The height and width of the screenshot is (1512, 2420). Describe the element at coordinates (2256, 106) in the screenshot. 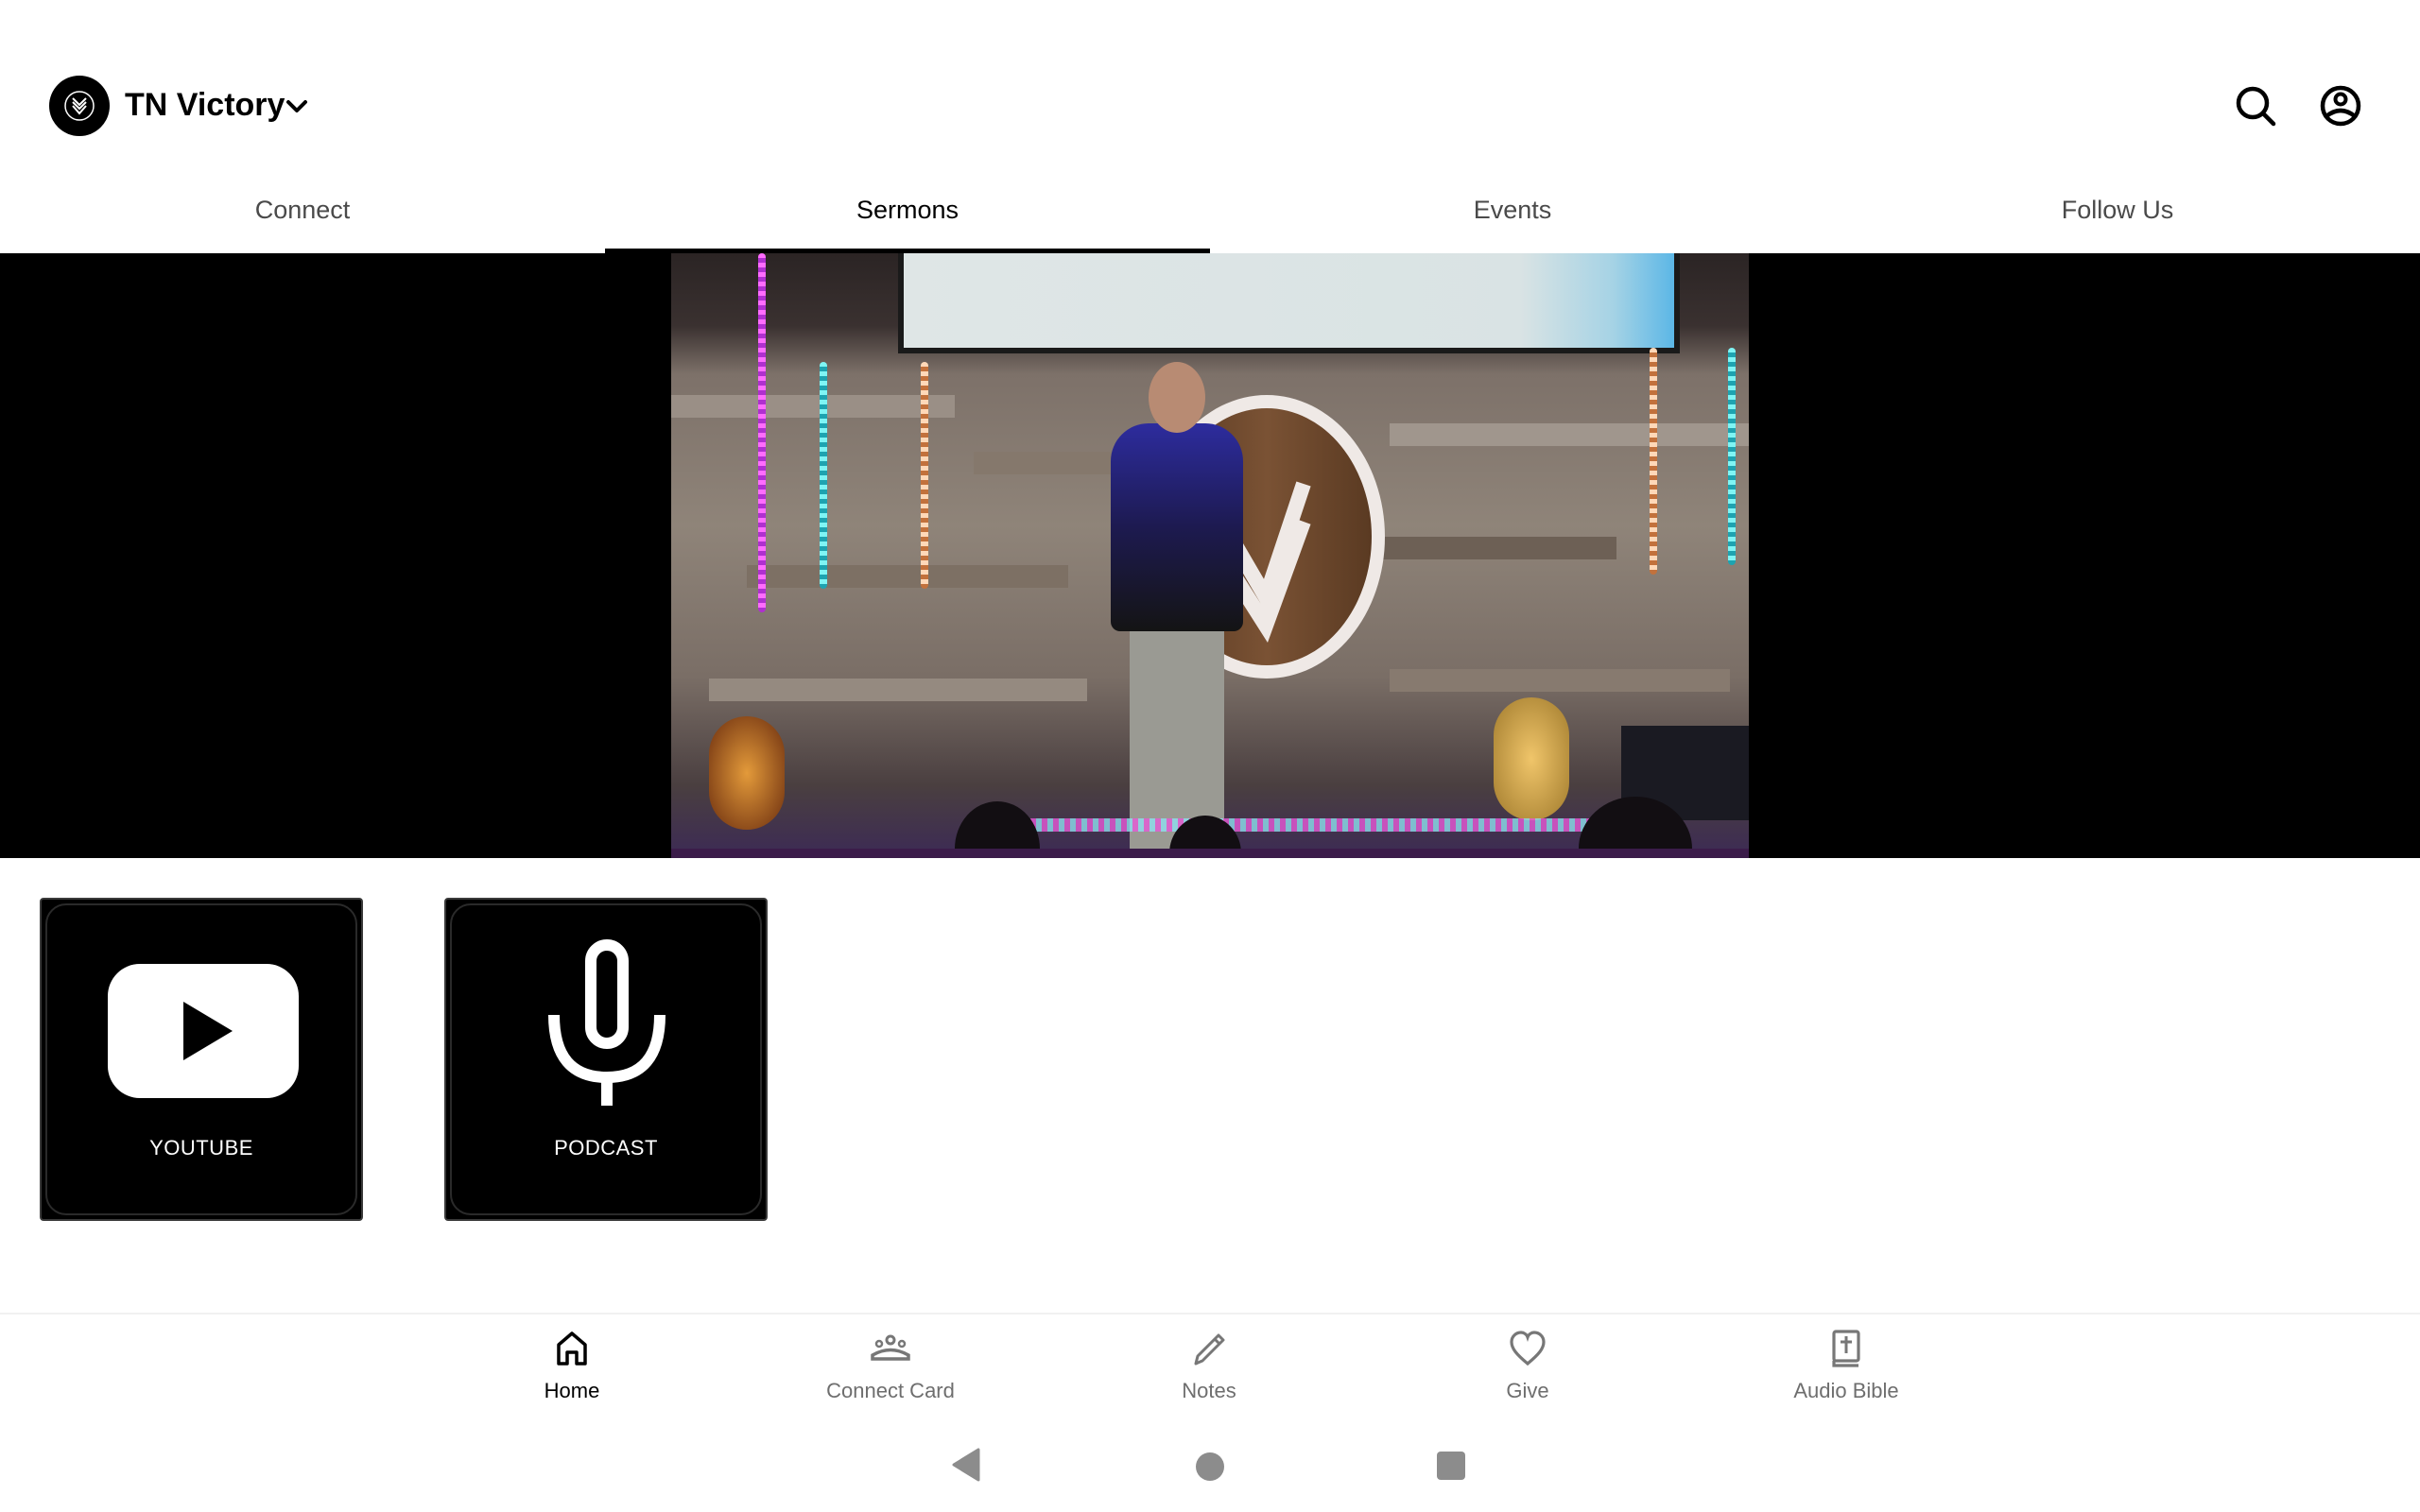

I see `search-icon` at that location.